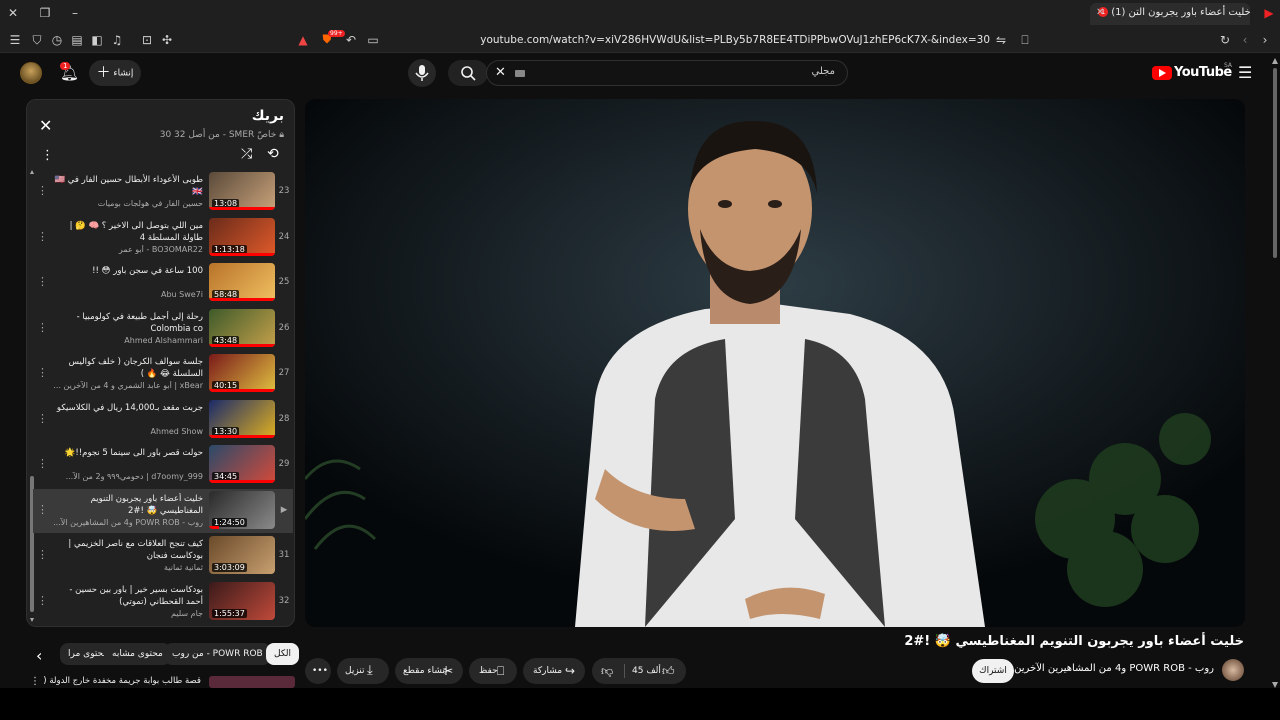 The width and height of the screenshot is (1280, 720). Describe the element at coordinates (35, 681) in the screenshot. I see `peek-more-icon: ⋮` at that location.